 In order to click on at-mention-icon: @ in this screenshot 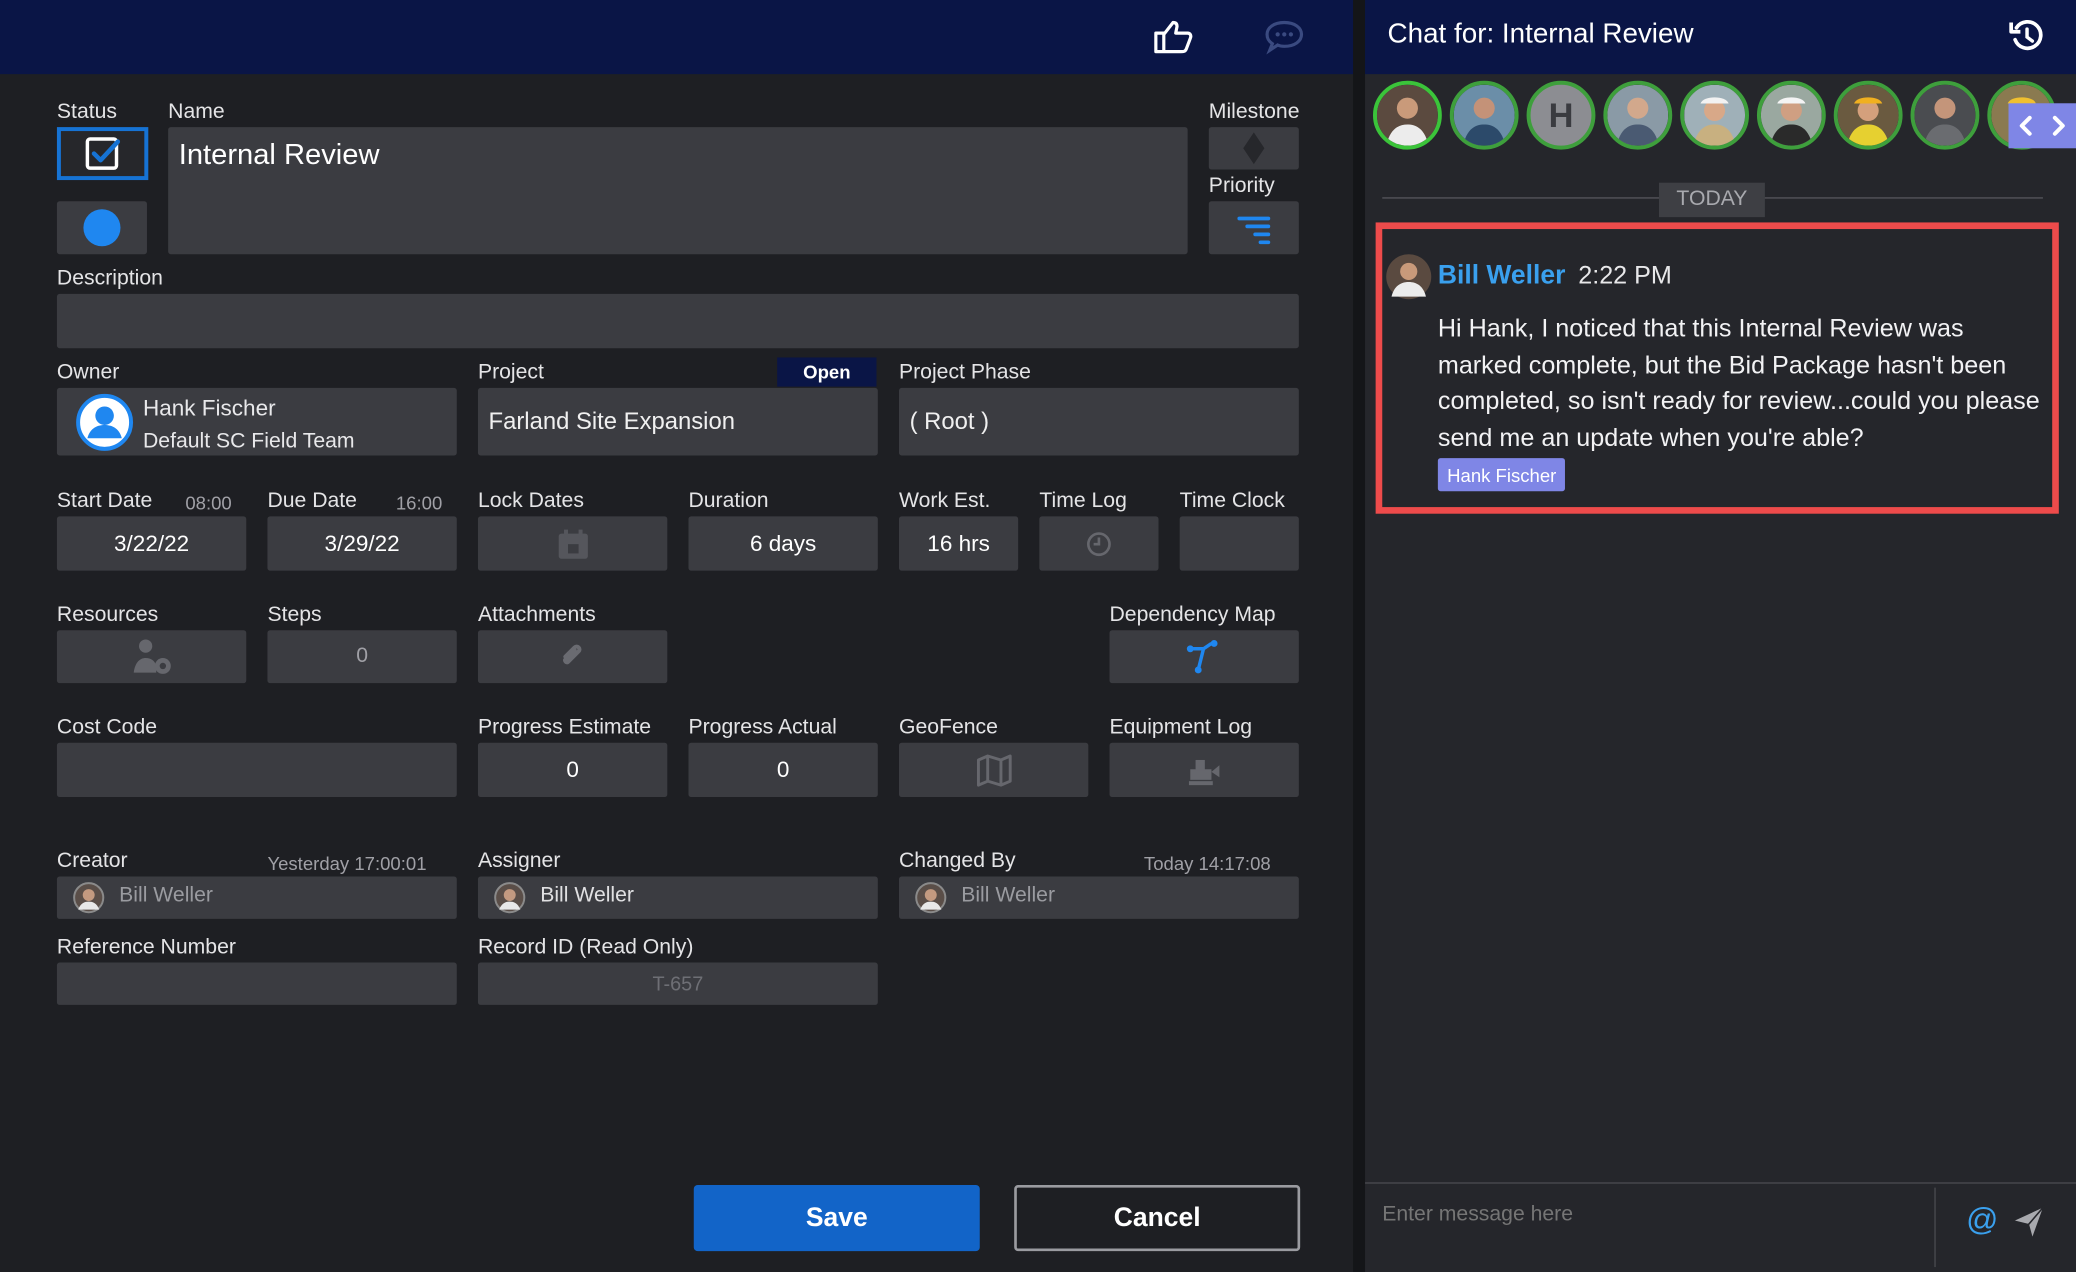, I will do `click(1982, 1220)`.